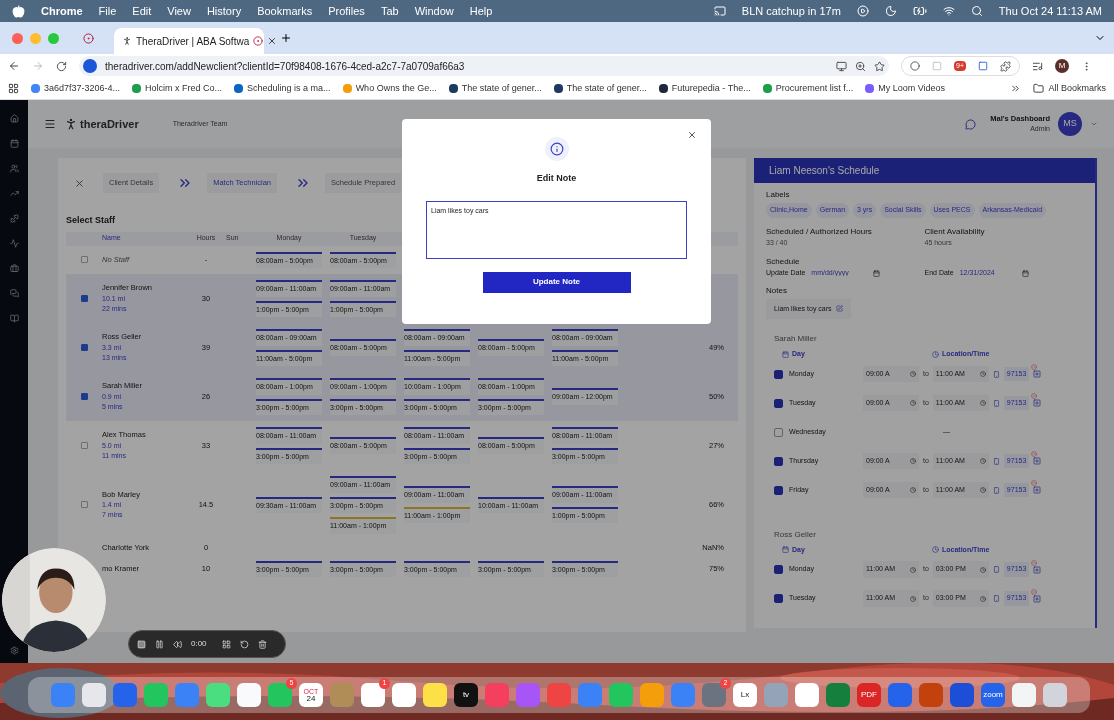  Describe the element at coordinates (285, 11) in the screenshot. I see `menu-item: Bookmarks` at that location.